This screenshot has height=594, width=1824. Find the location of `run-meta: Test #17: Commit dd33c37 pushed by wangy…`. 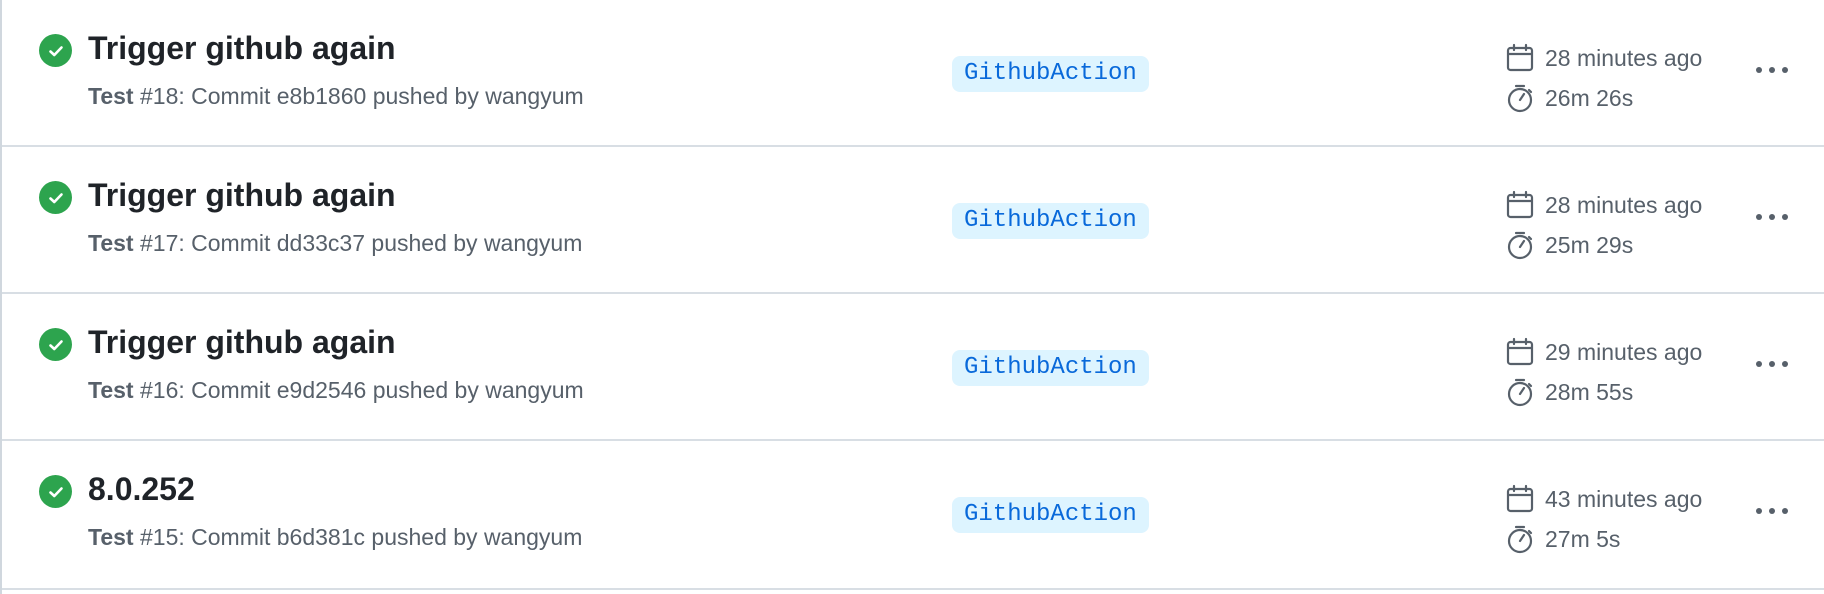

run-meta: Test #17: Commit dd33c37 pushed by wangy… is located at coordinates (335, 243).